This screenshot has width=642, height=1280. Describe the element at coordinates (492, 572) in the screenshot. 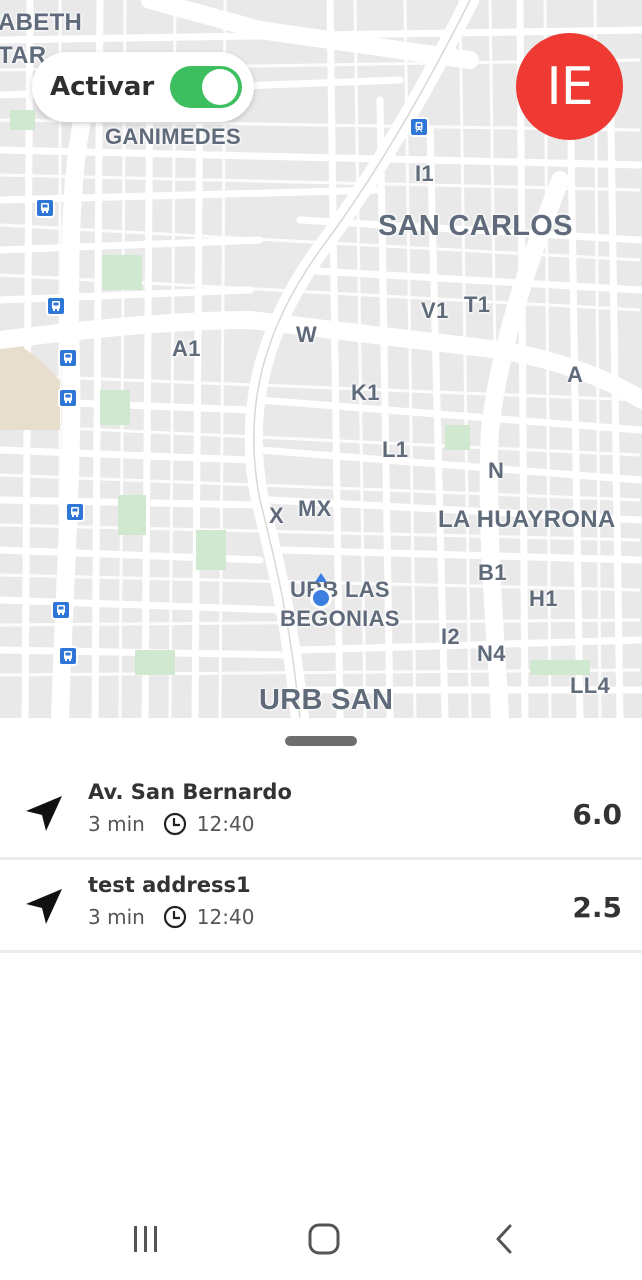

I see `map-label: B1` at that location.